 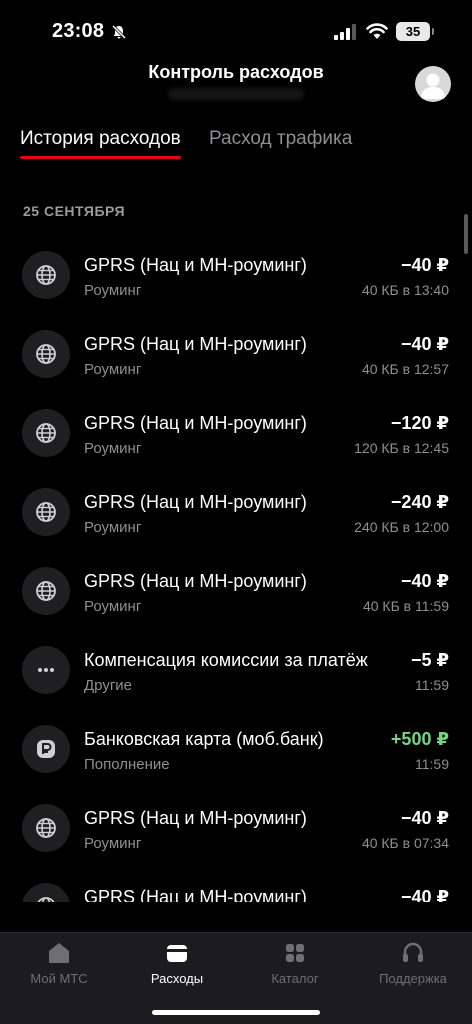 I want to click on transaction-category: Другие, so click(x=108, y=685).